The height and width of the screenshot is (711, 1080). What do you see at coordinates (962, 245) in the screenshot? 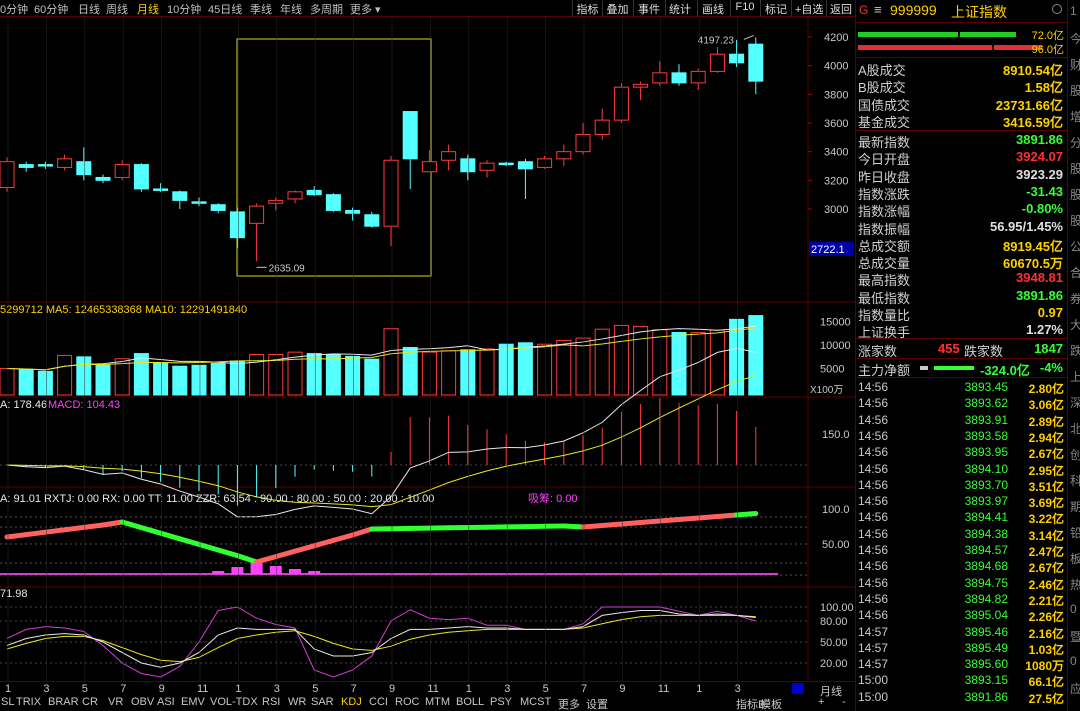
I see `stat-row: 总成交额 8919.45亿` at bounding box center [962, 245].